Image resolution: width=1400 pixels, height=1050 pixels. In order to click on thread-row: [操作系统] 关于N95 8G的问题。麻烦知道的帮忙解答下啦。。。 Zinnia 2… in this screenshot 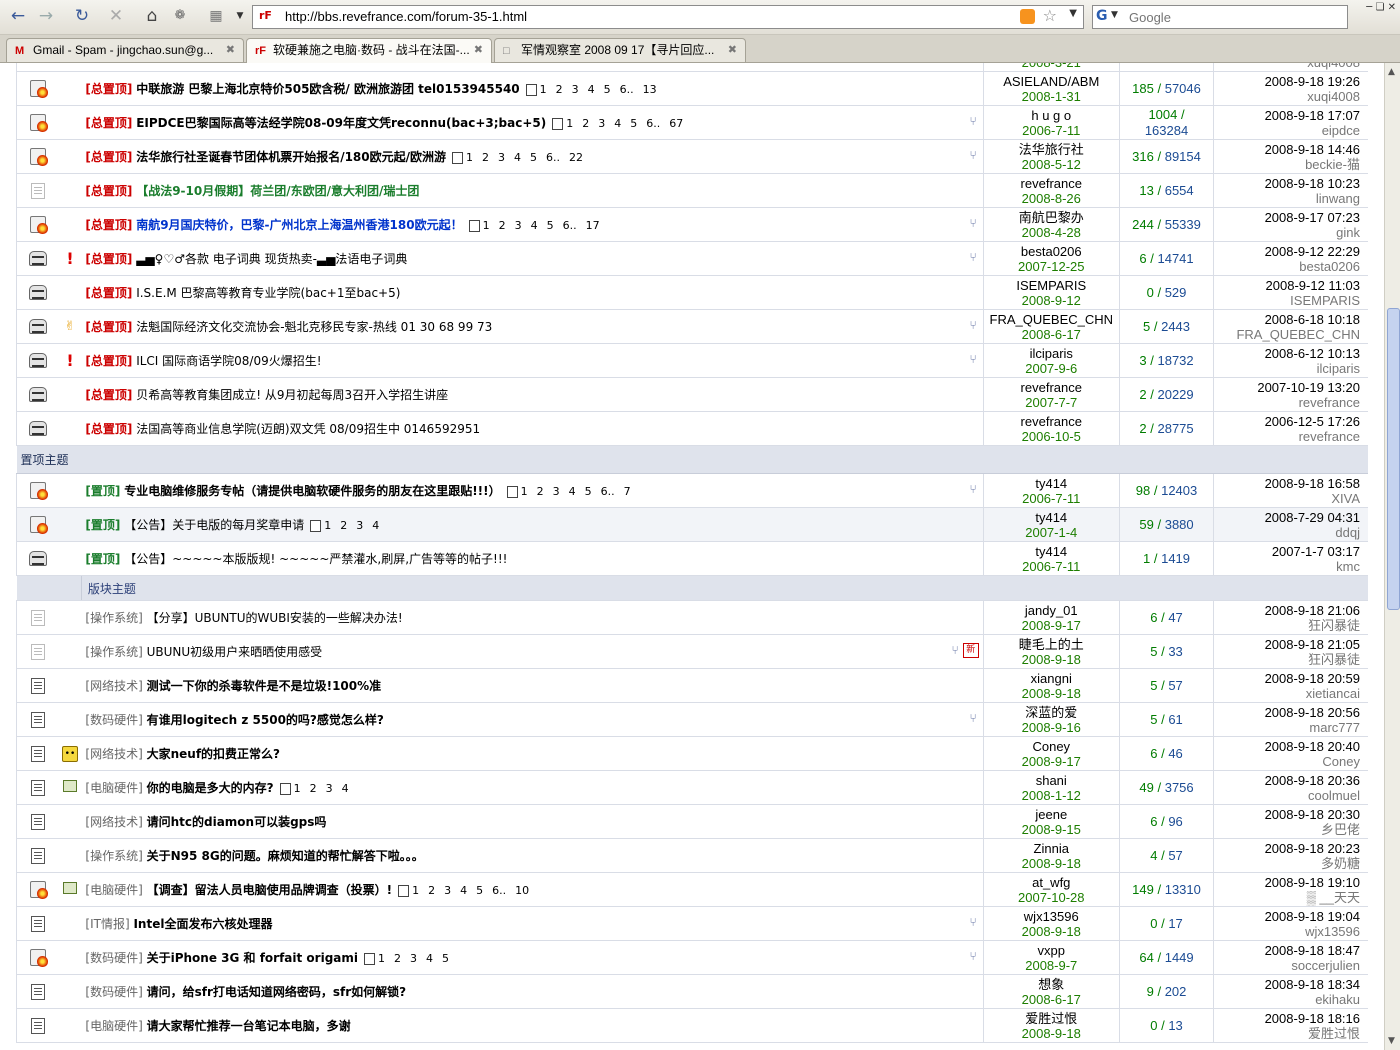, I will do `click(691, 855)`.